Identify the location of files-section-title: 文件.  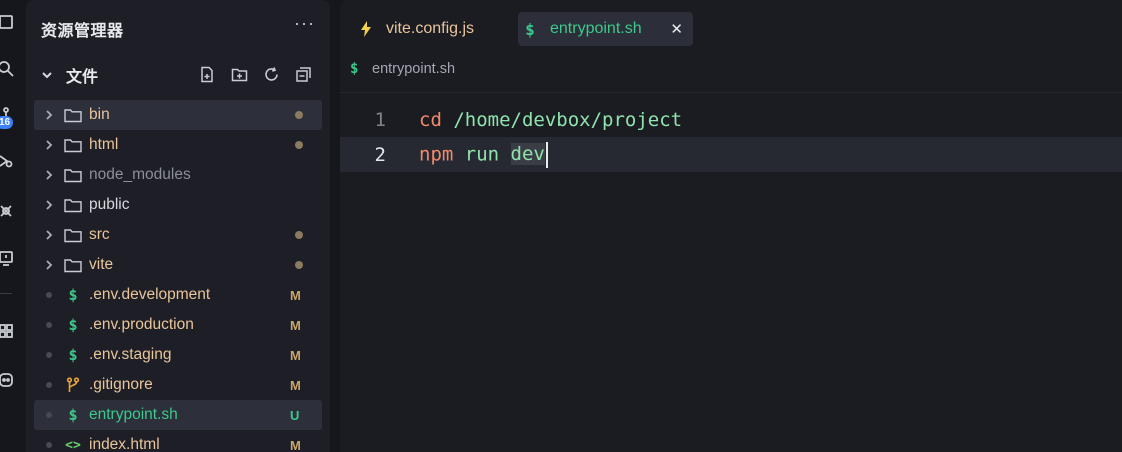
(82, 77).